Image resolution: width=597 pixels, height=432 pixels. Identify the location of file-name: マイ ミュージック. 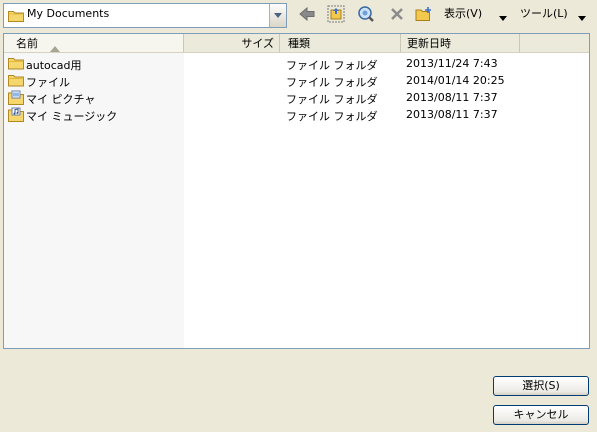
(72, 116).